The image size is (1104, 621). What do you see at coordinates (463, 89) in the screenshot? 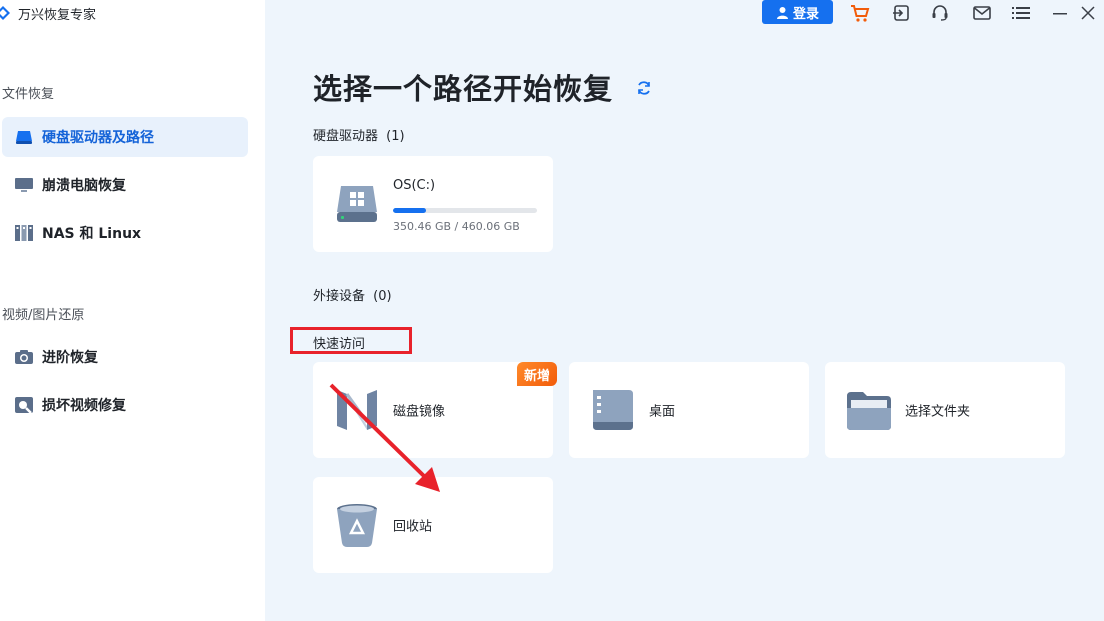
I see `page-title: 选择一个路径开始恢复` at bounding box center [463, 89].